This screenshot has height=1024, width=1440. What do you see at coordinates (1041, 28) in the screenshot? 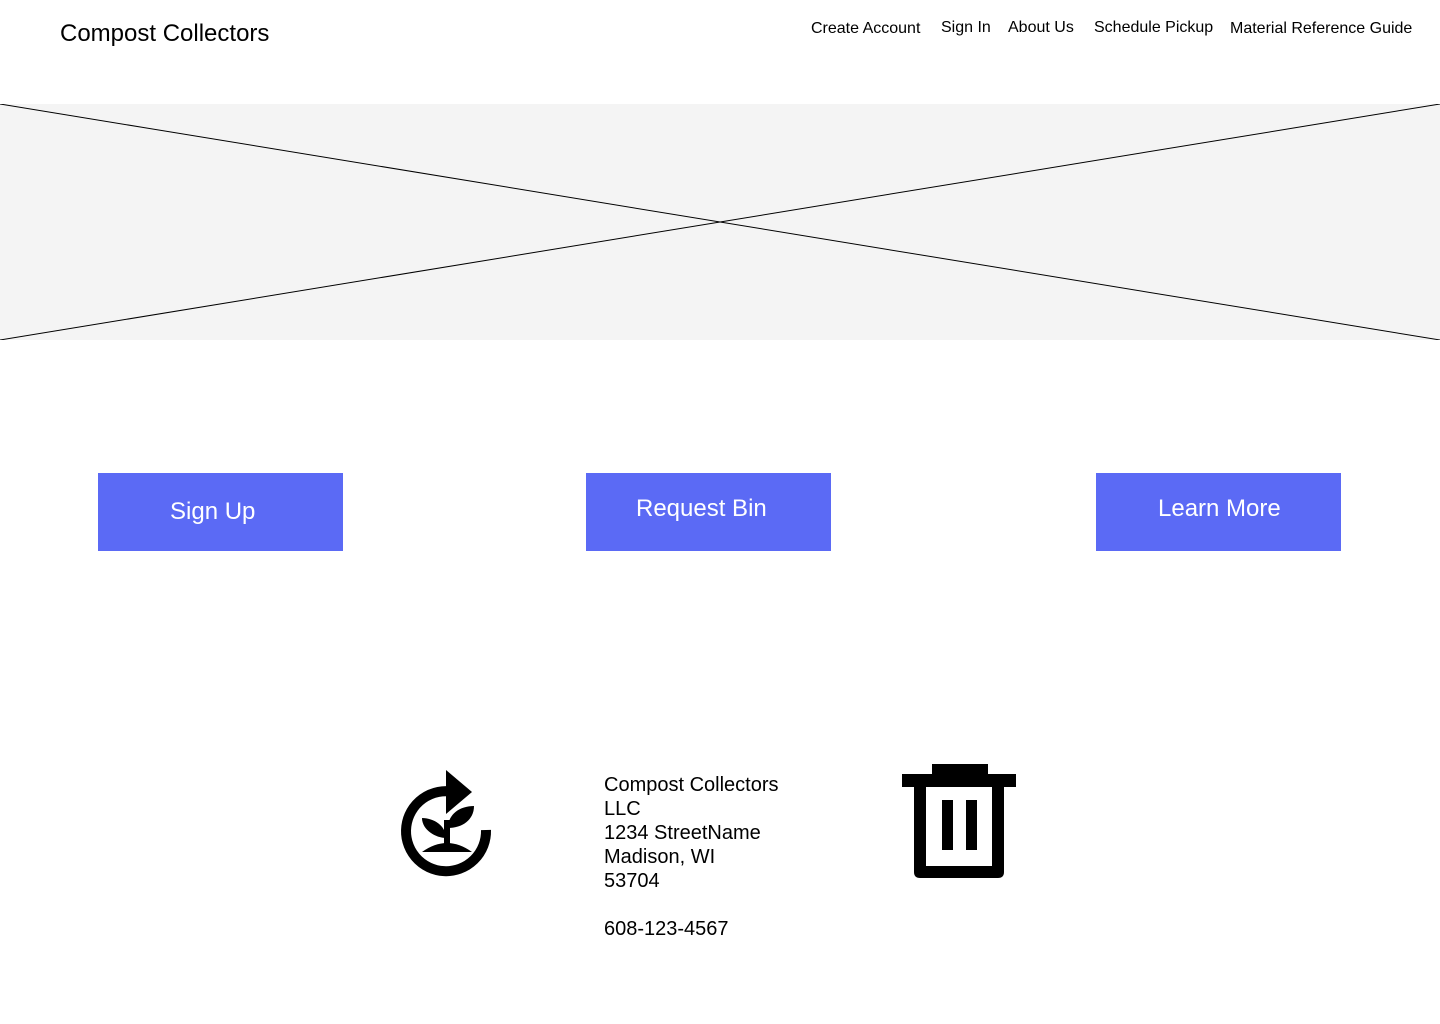
I see `nav-about-us: About Us` at bounding box center [1041, 28].